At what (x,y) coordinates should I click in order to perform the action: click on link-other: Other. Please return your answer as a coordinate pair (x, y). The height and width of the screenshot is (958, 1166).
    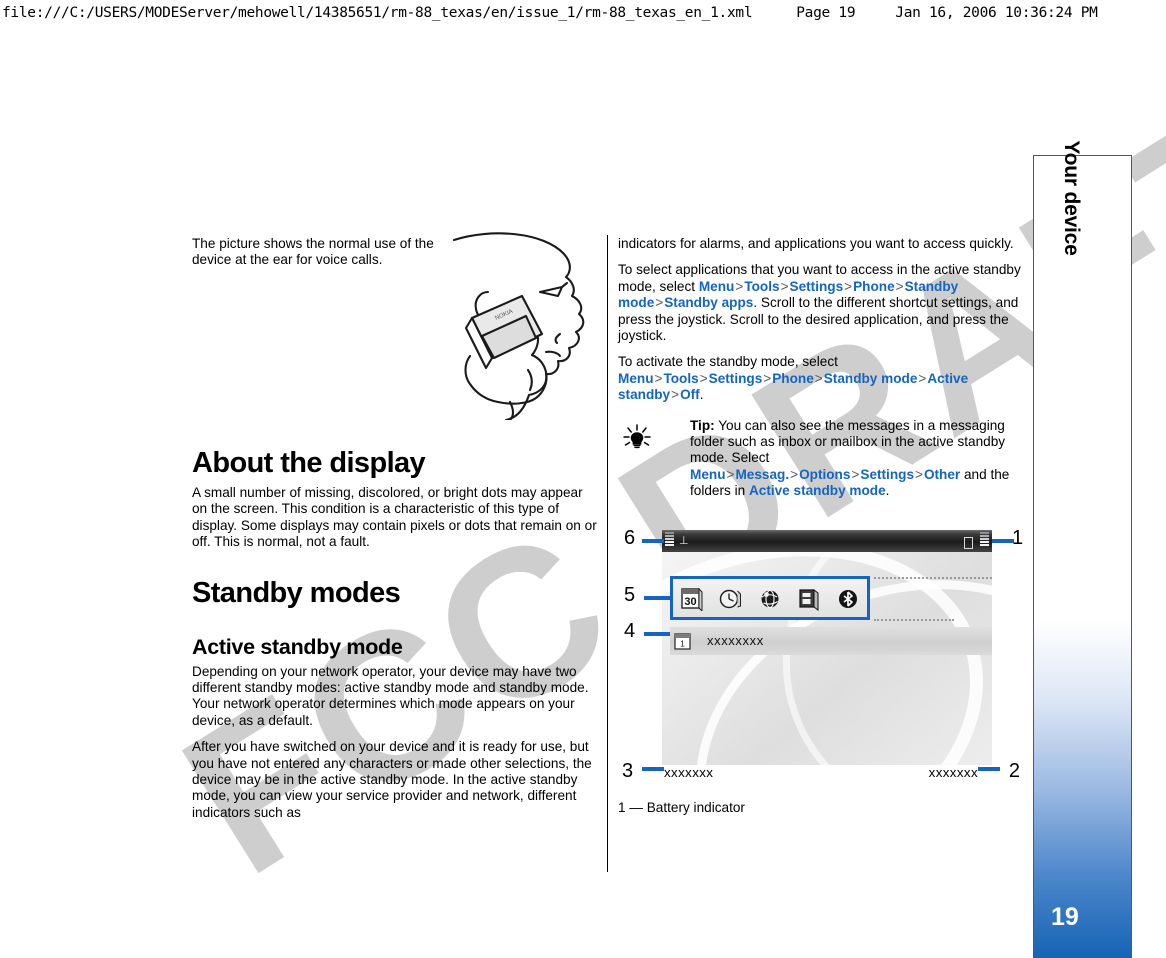
    Looking at the image, I should click on (942, 474).